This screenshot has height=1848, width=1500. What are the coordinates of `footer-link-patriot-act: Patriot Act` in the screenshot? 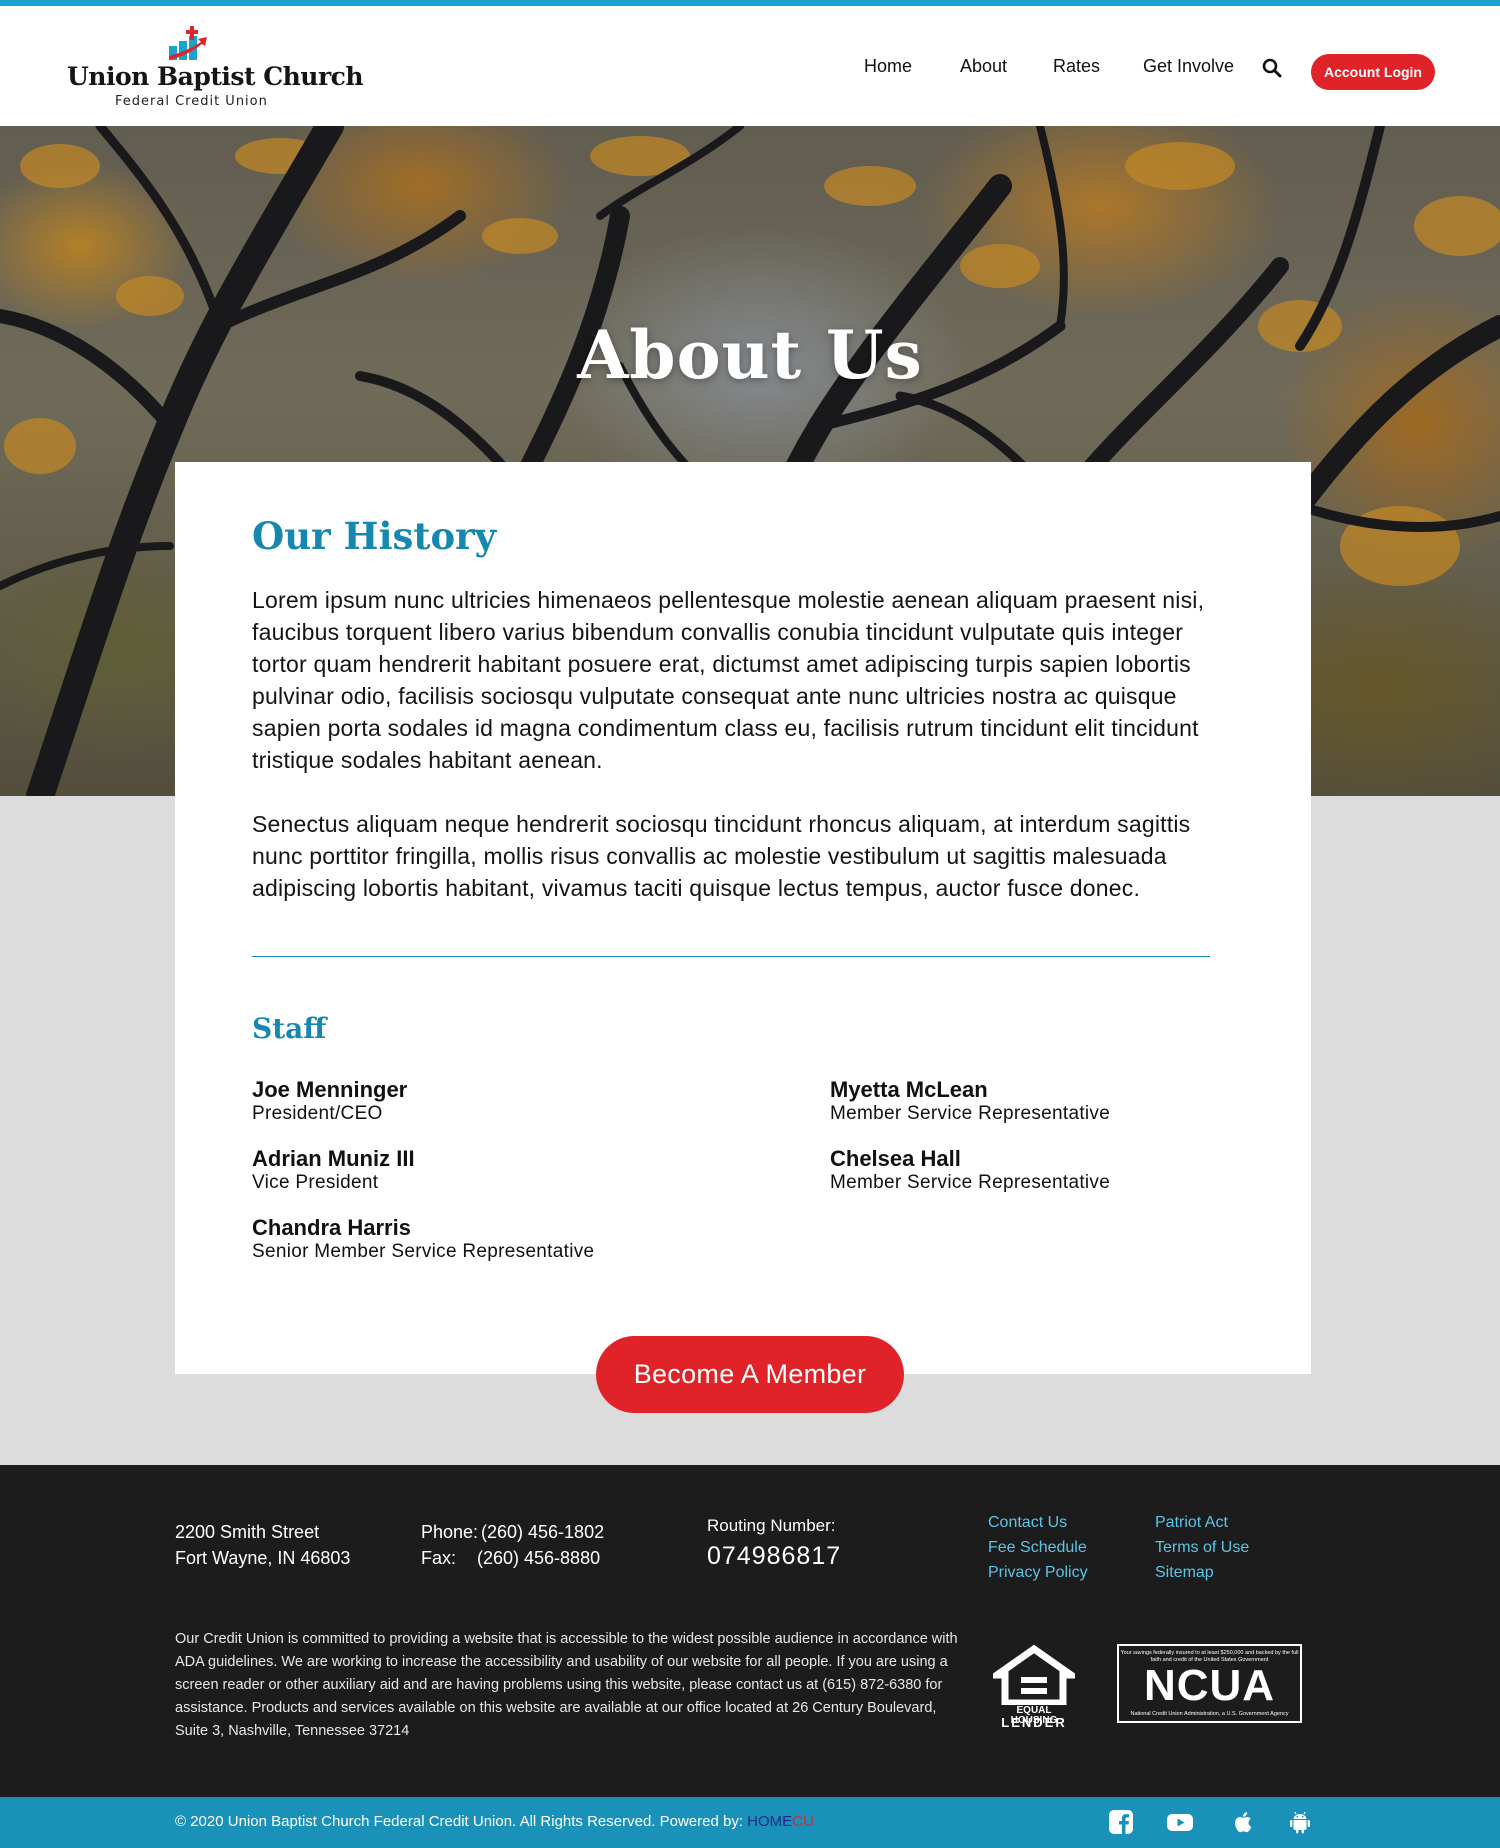 It's located at (1191, 1523).